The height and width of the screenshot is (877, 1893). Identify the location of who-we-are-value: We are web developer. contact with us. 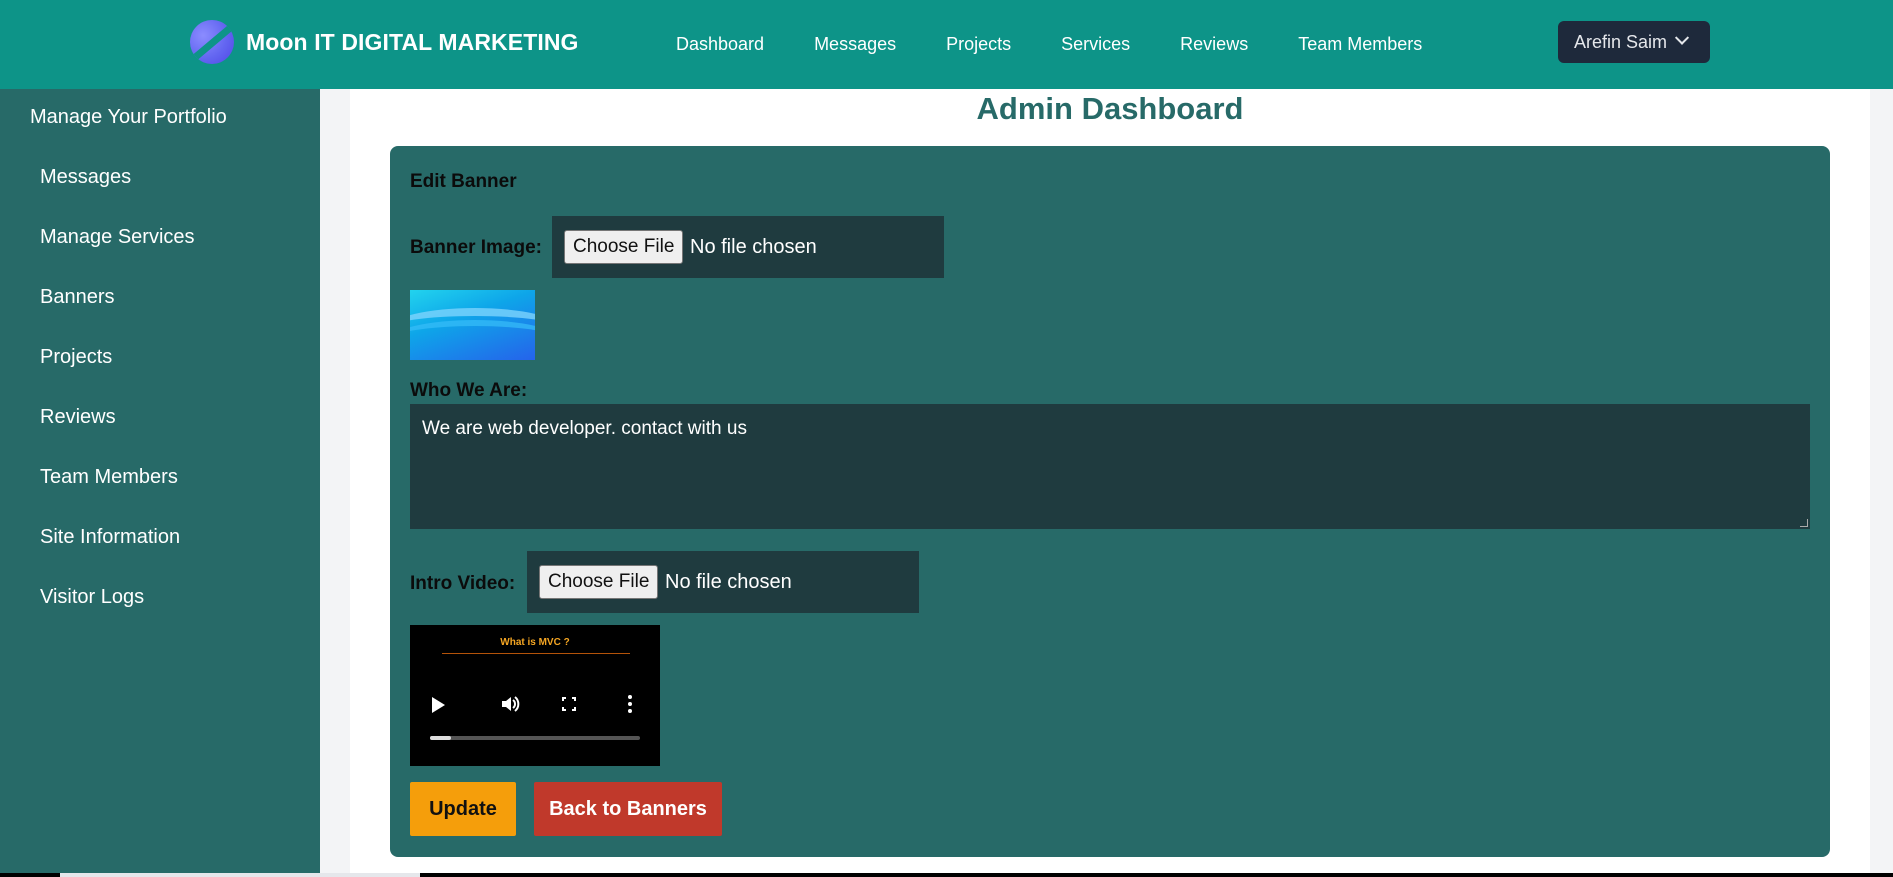
(584, 428).